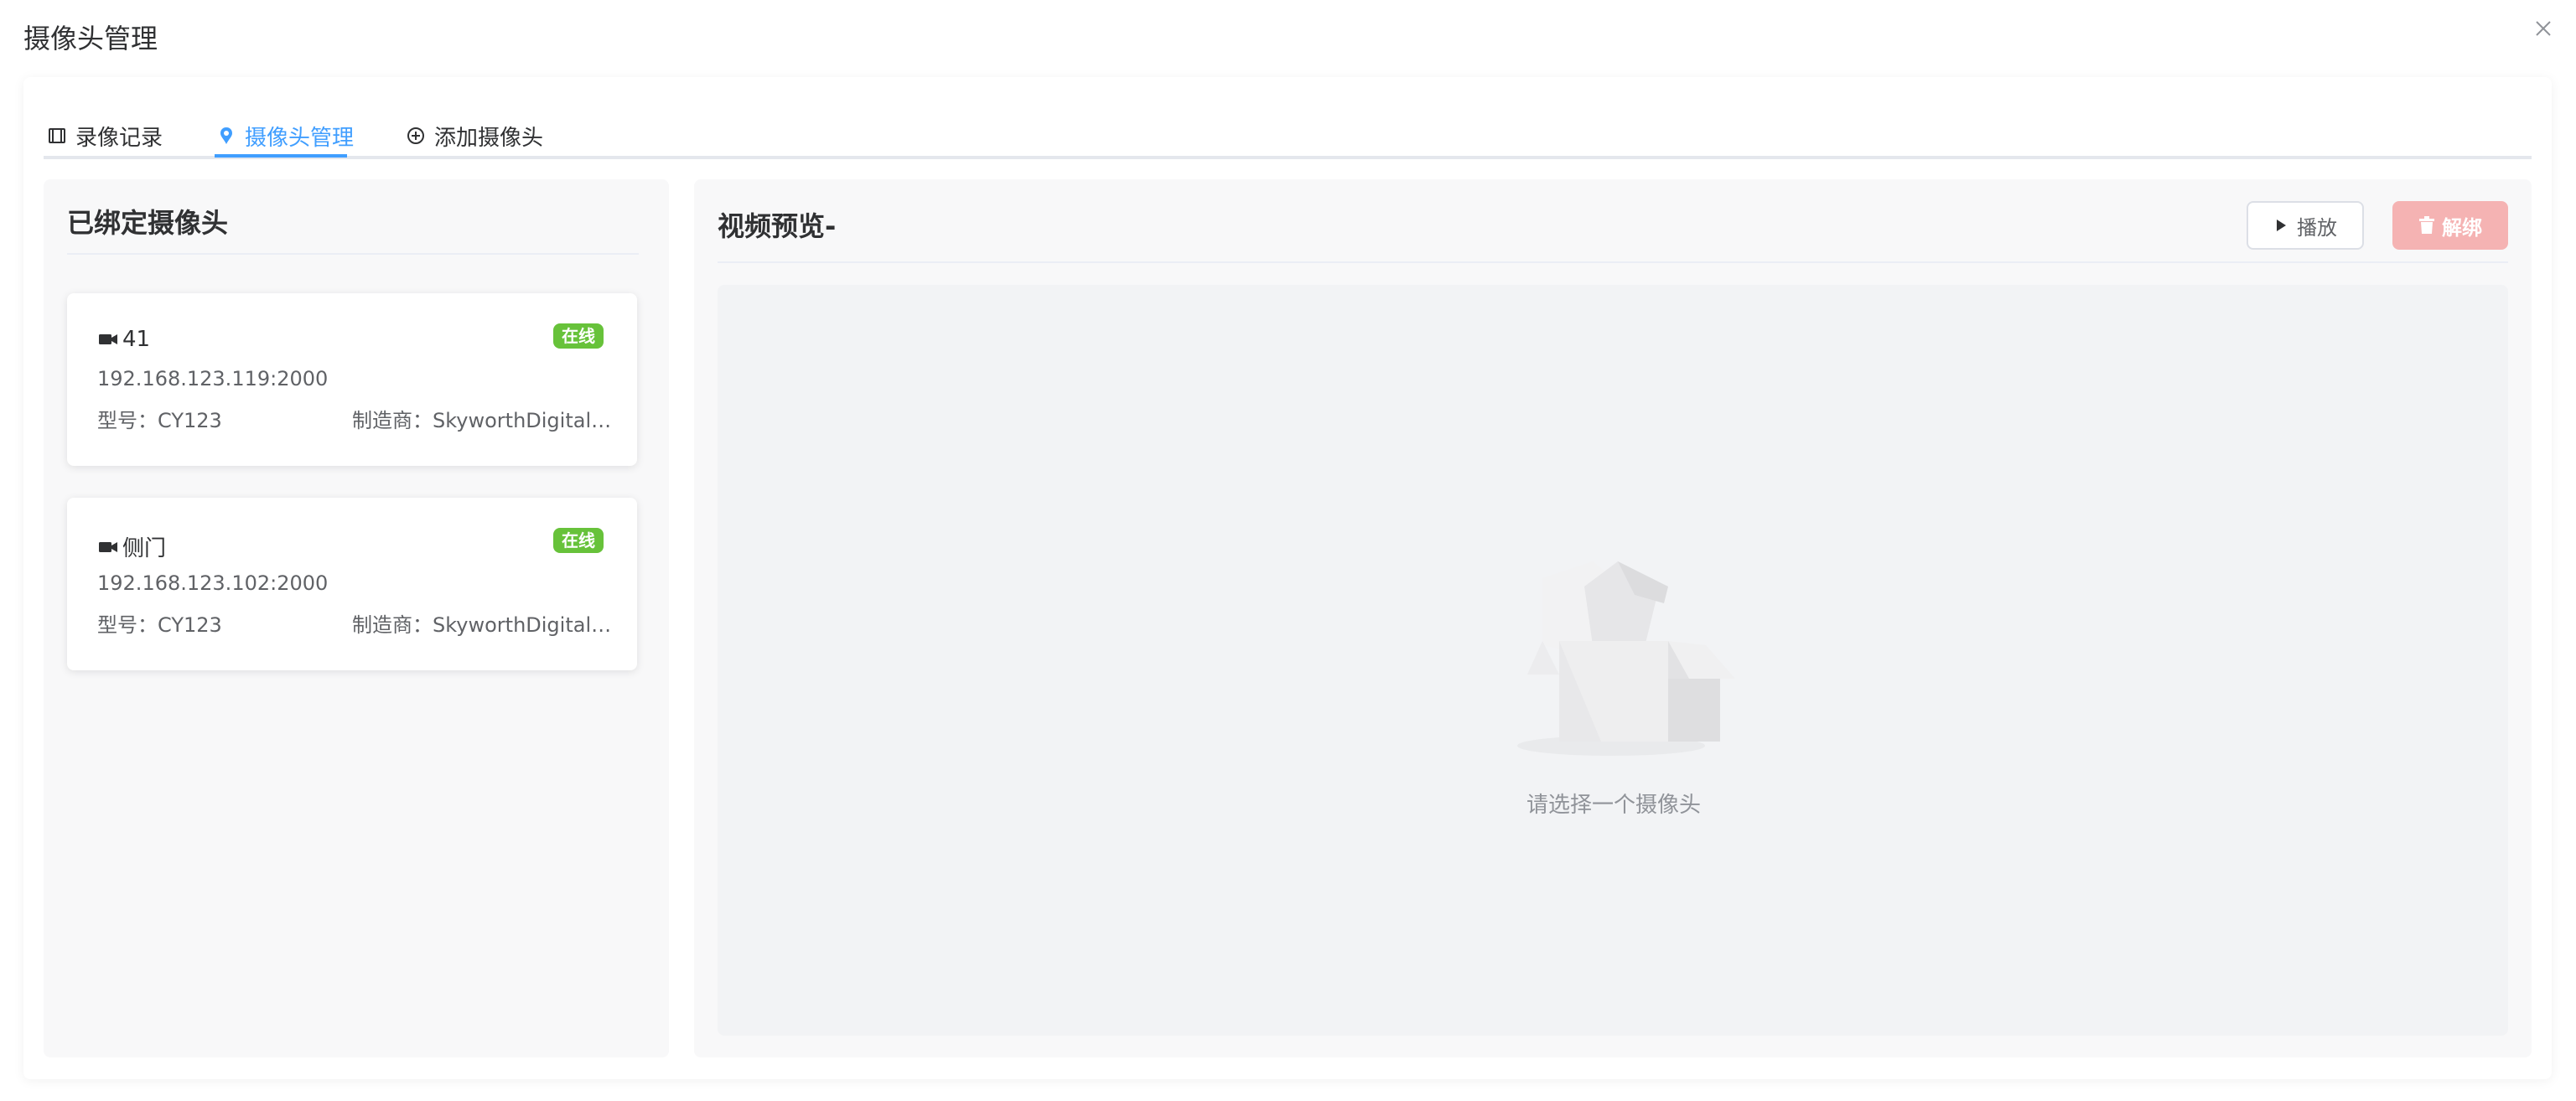 The width and height of the screenshot is (2576, 1101). What do you see at coordinates (2462, 228) in the screenshot?
I see `unbind-button-label: 解绑` at bounding box center [2462, 228].